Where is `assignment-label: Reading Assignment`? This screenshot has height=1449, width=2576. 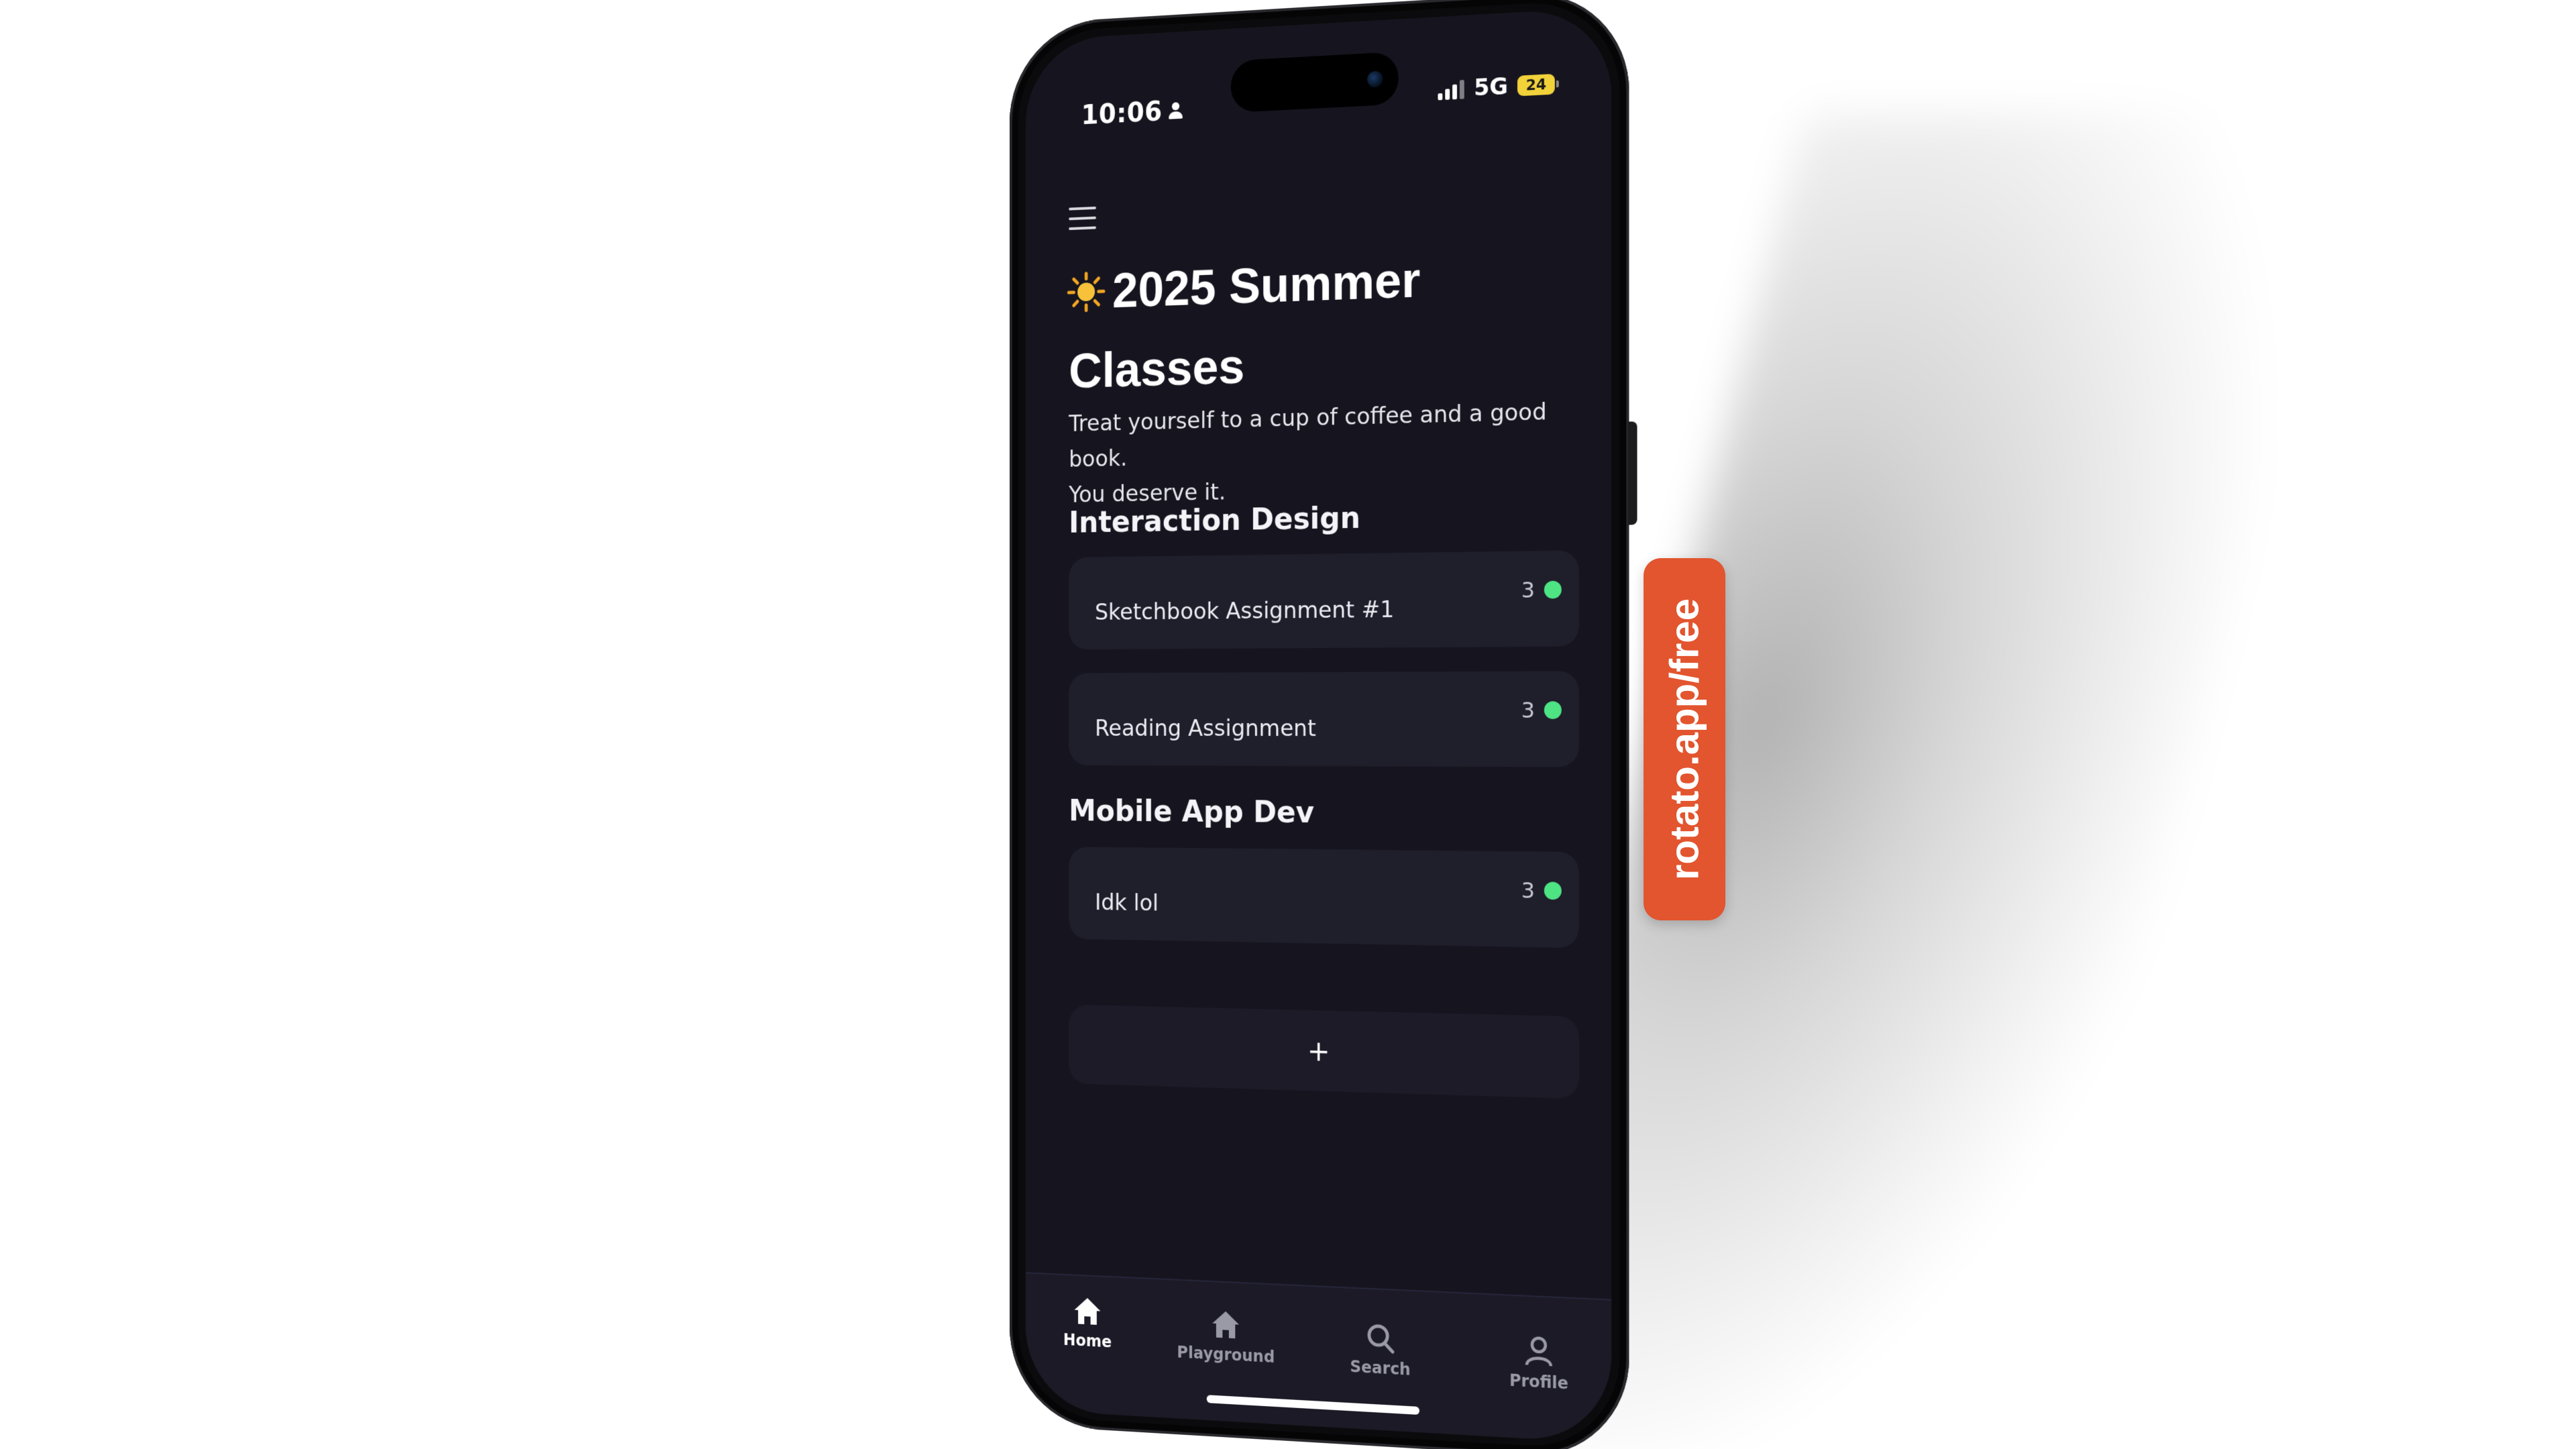
assignment-label: Reading Assignment is located at coordinates (1205, 728).